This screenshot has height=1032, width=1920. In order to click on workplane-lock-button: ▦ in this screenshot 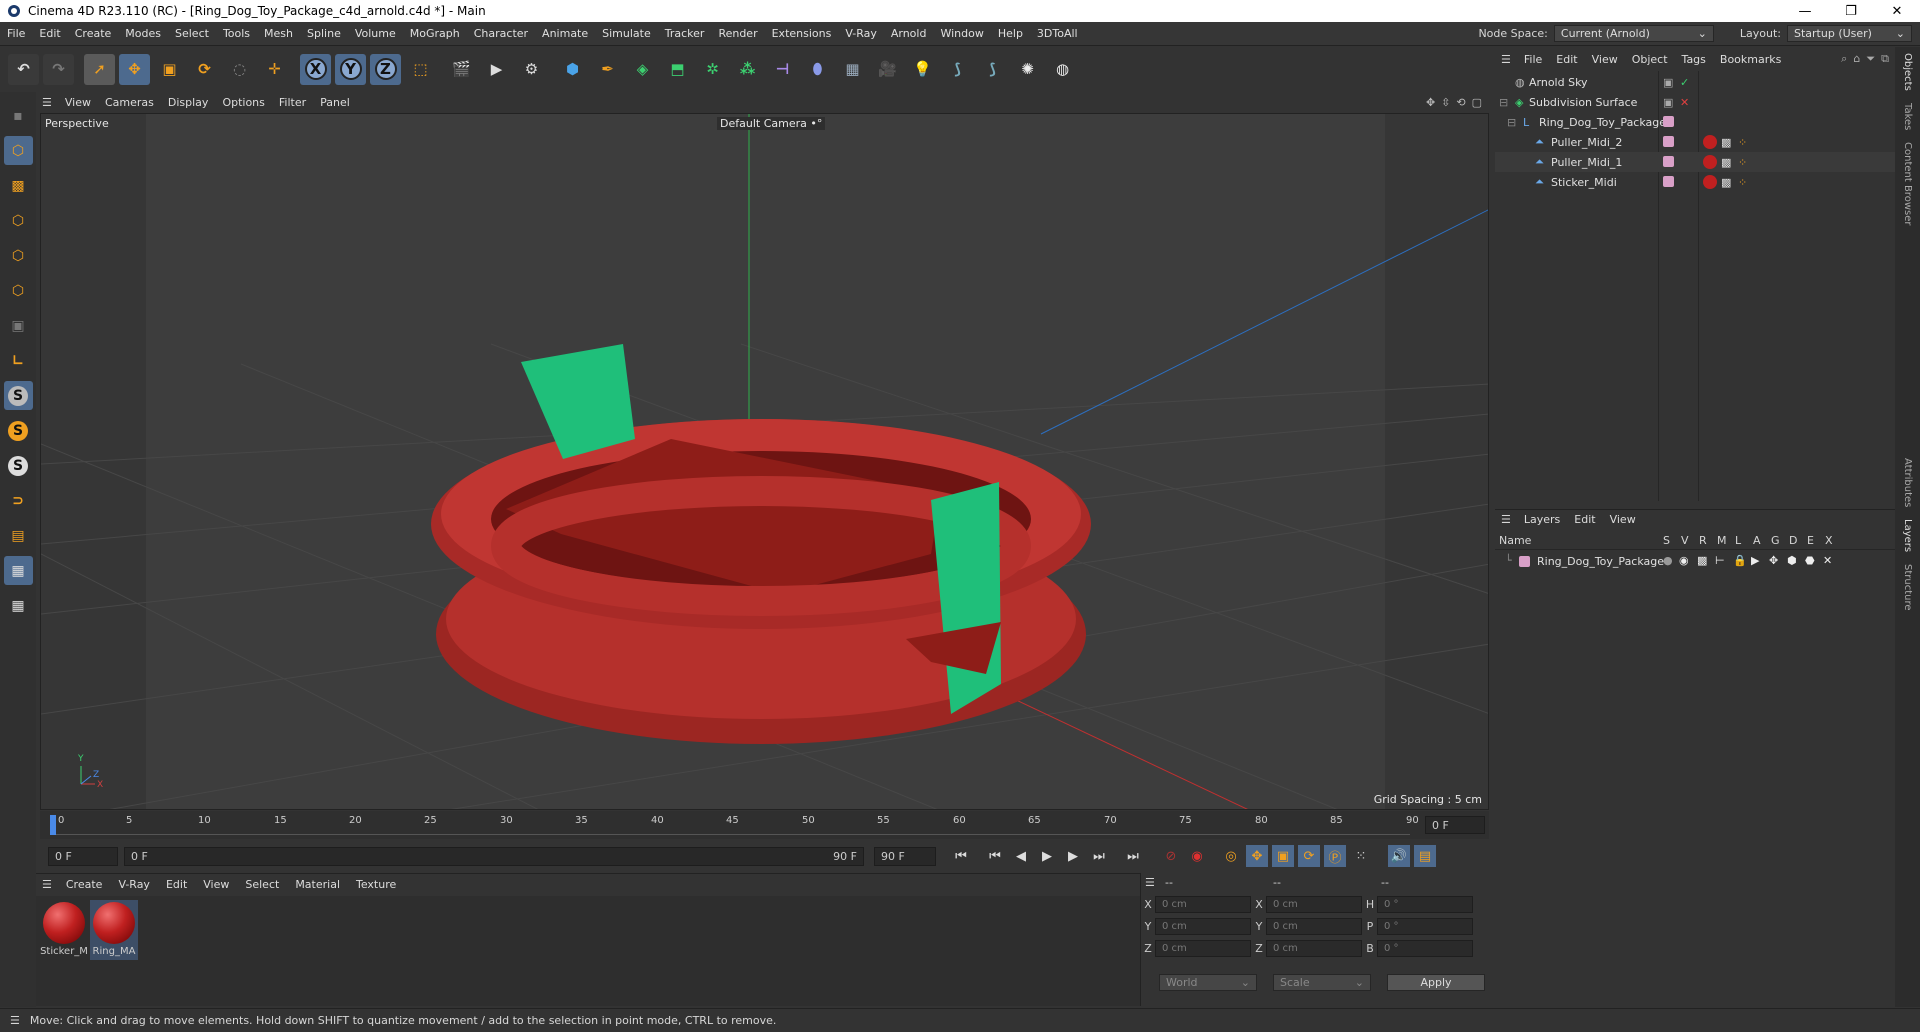, I will do `click(18, 570)`.